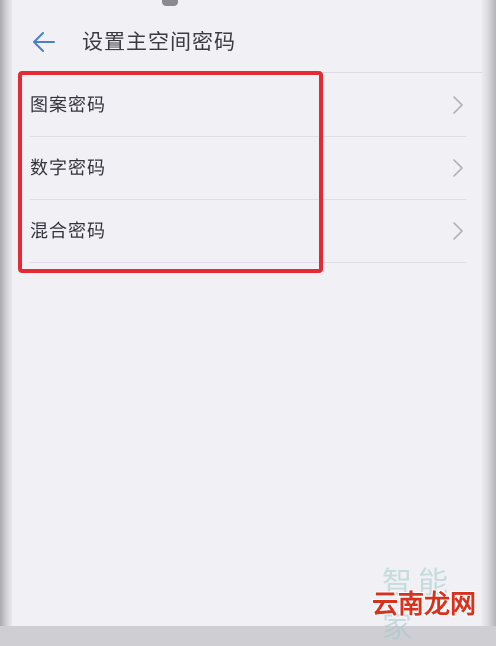 This screenshot has height=646, width=496. Describe the element at coordinates (68, 105) in the screenshot. I see `menu-item-label: 图案密码` at that location.